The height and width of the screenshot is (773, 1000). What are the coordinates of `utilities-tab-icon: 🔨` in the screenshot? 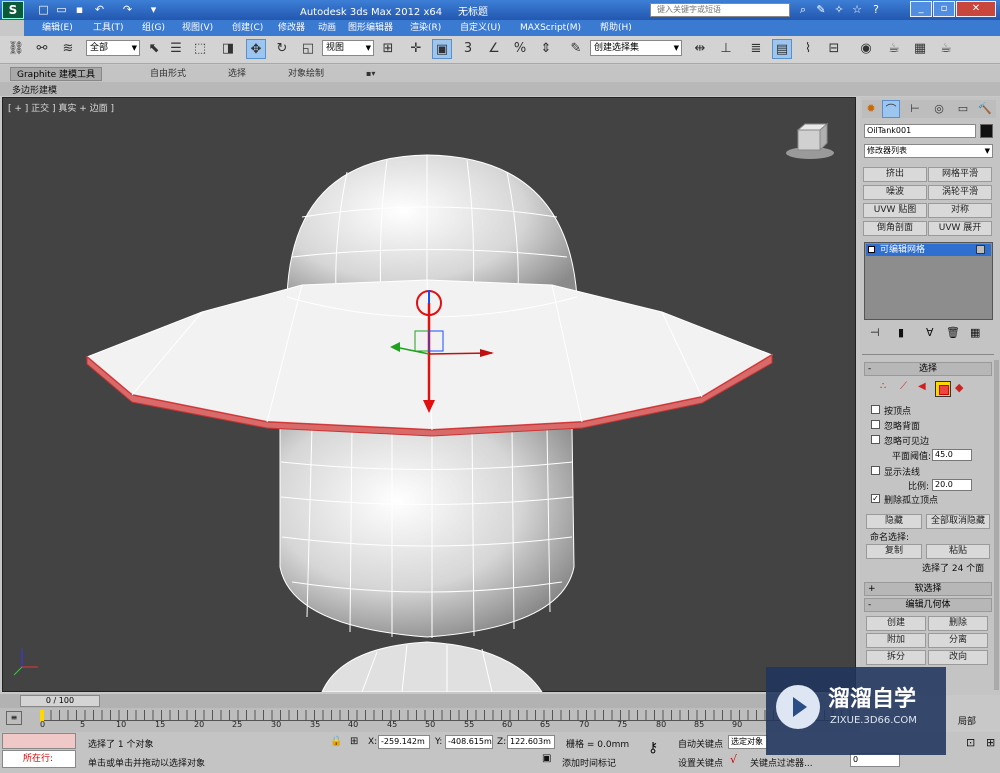 It's located at (985, 109).